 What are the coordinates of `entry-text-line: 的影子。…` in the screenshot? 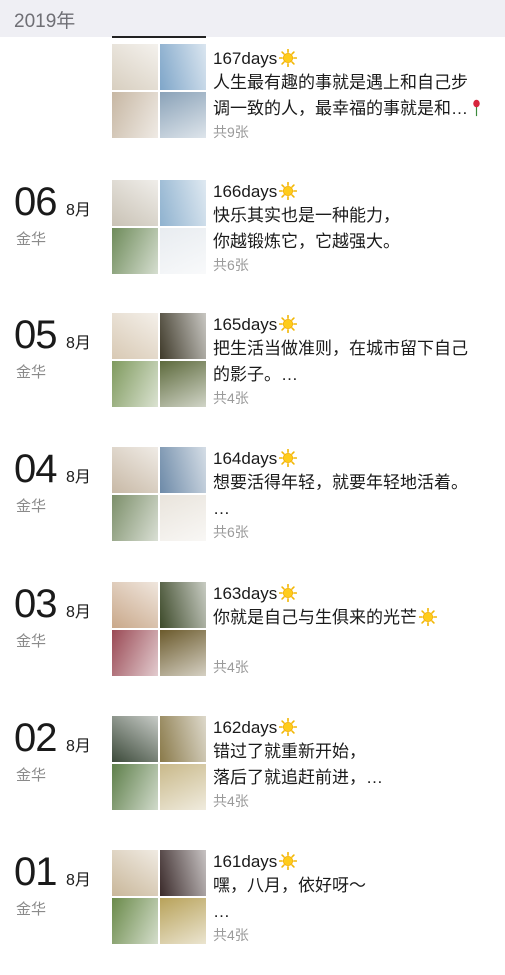 It's located at (358, 375).